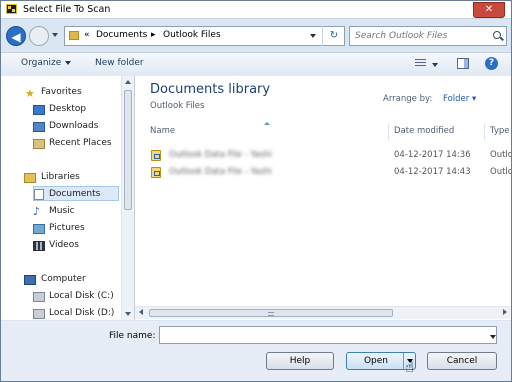 This screenshot has width=512, height=382. I want to click on sort-ascending-icon, so click(267, 123).